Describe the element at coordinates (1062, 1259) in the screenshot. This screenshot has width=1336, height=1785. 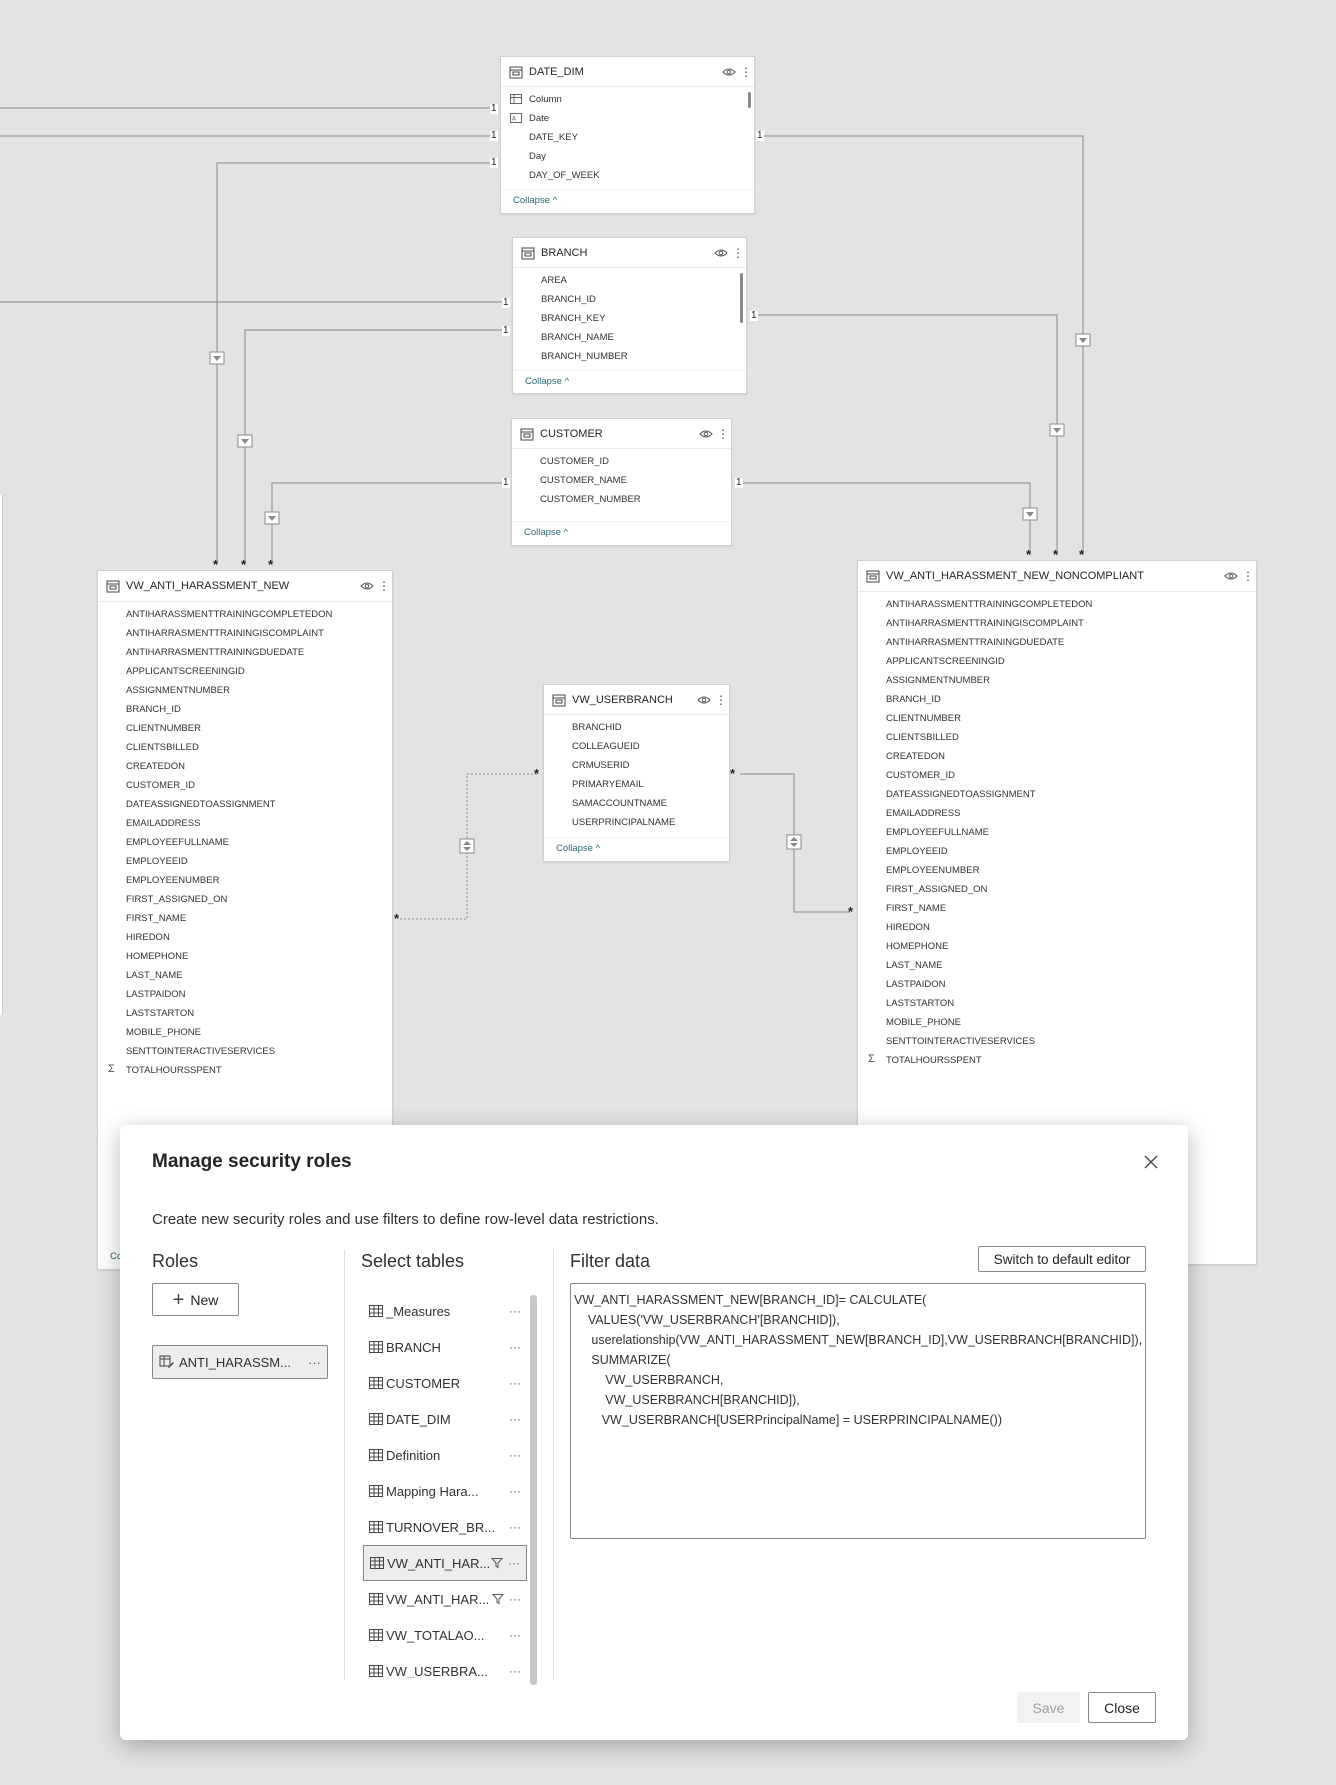
I see `switch-to-default-editor-button: Switch to default editor` at that location.